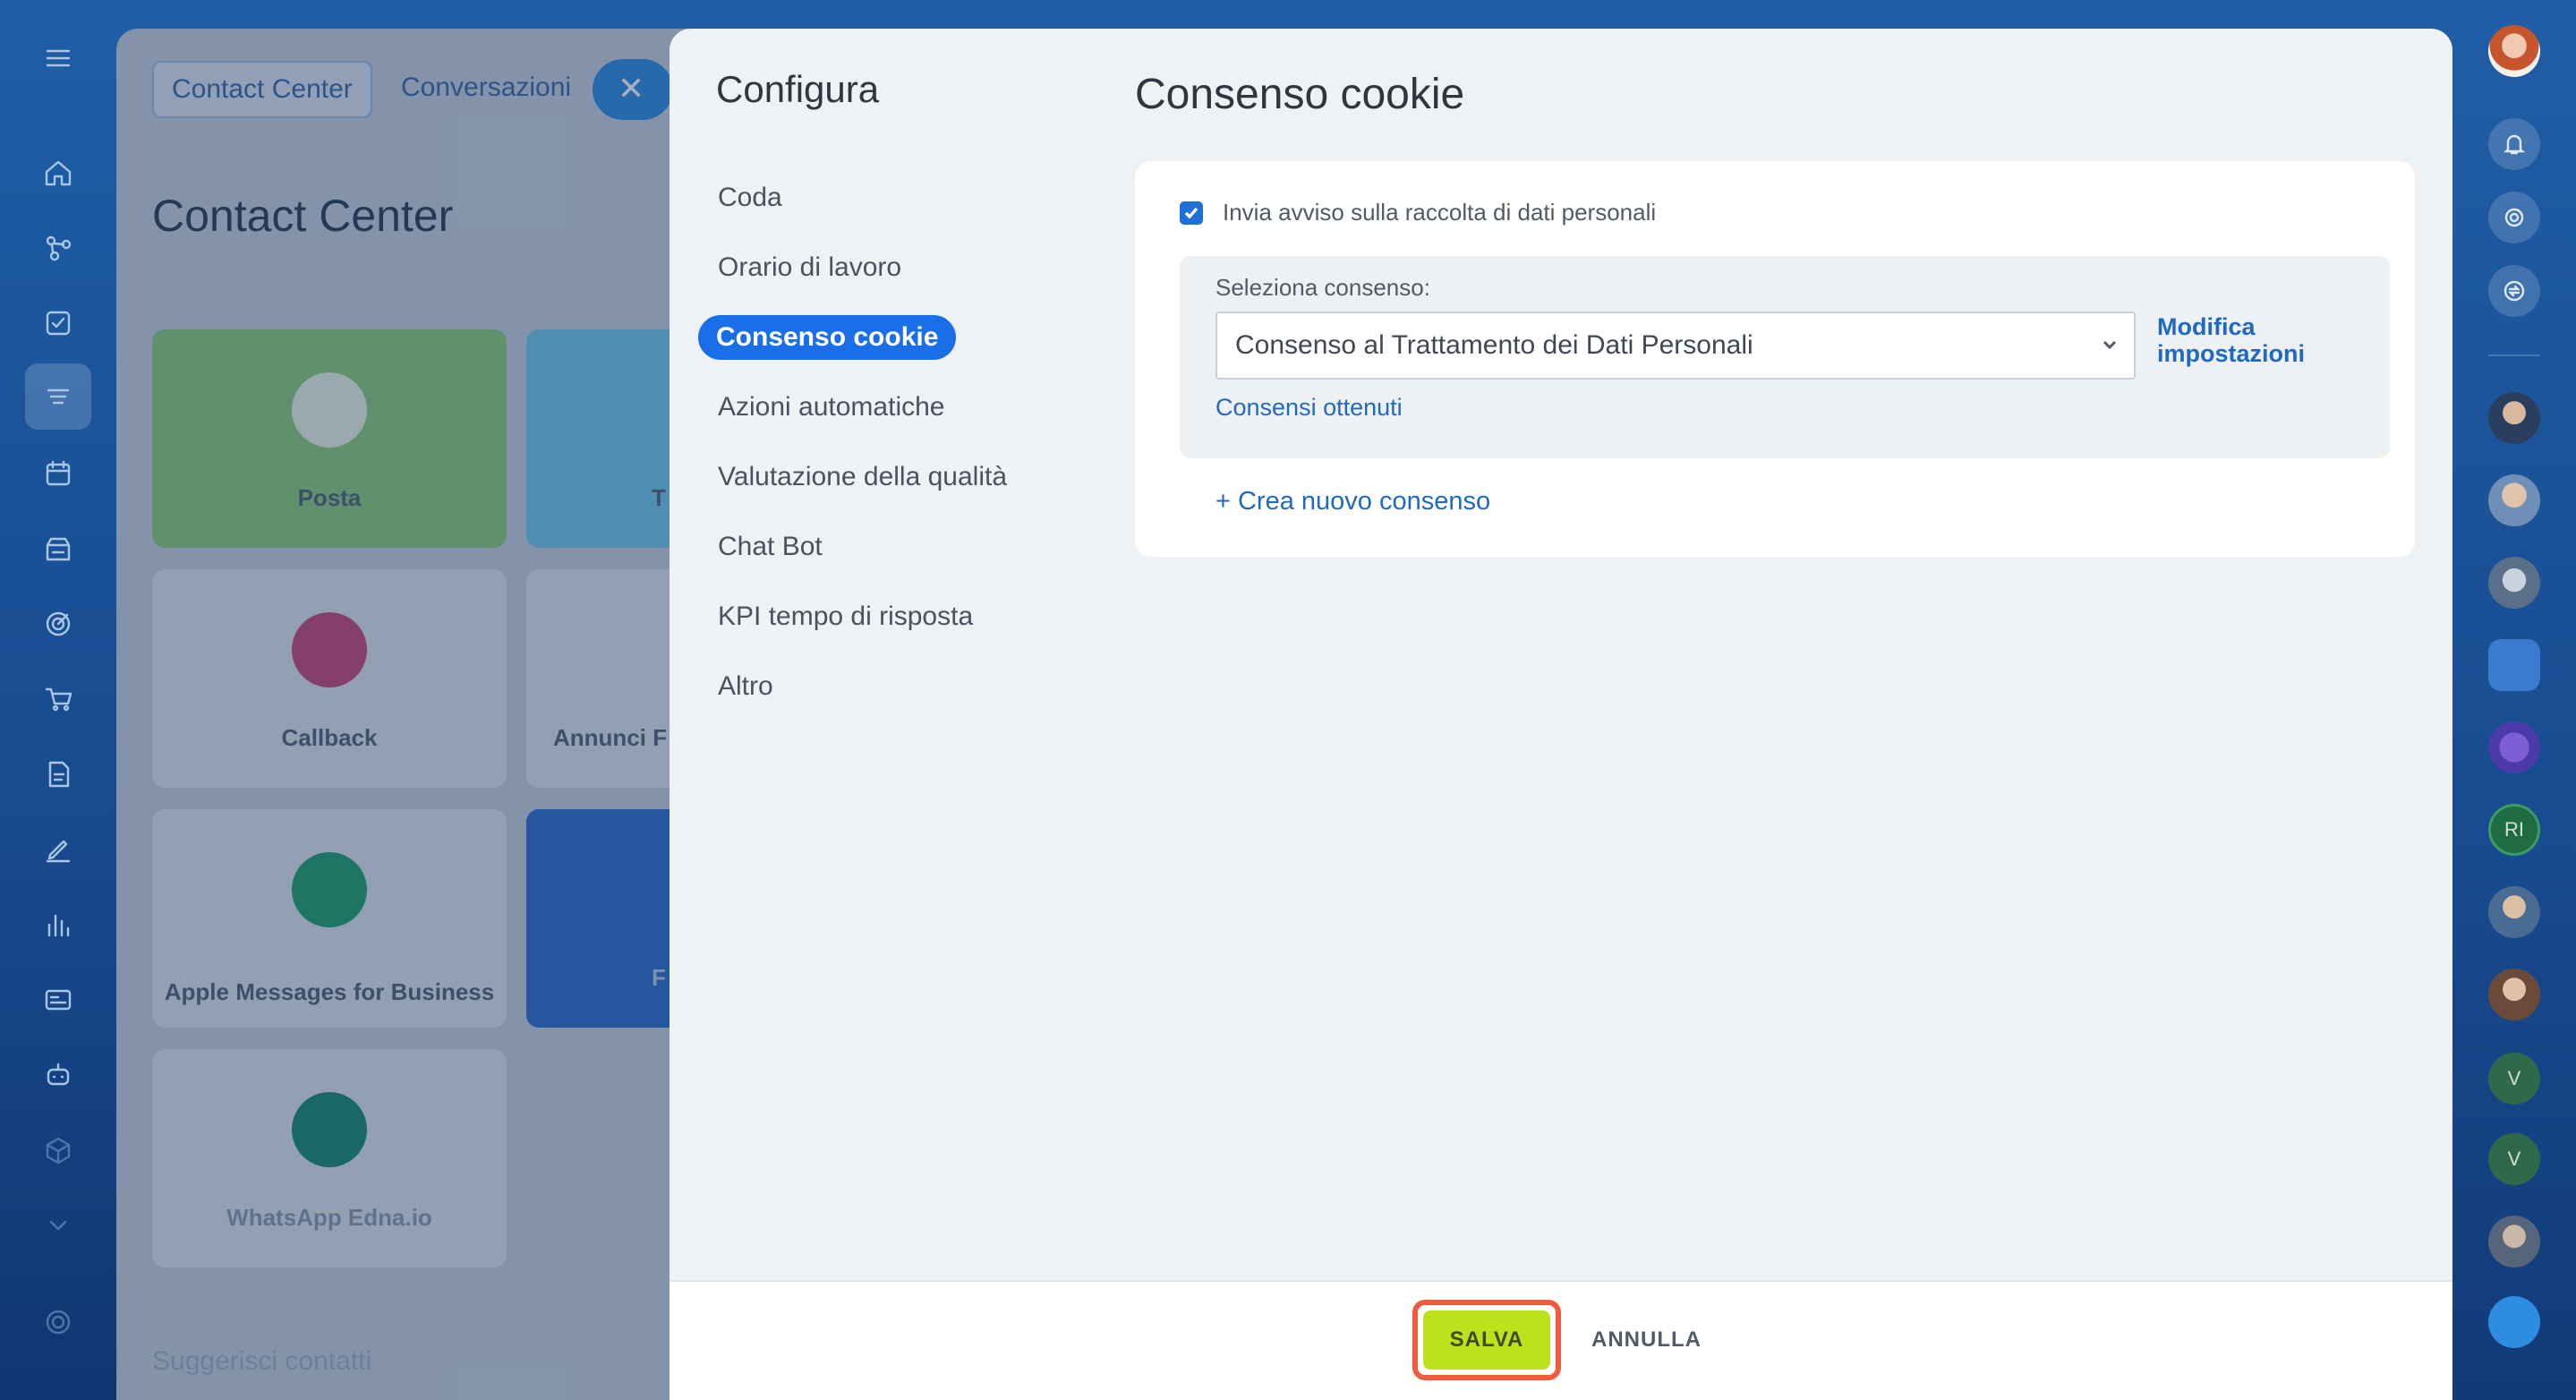  I want to click on contact-center-icon, so click(58, 396).